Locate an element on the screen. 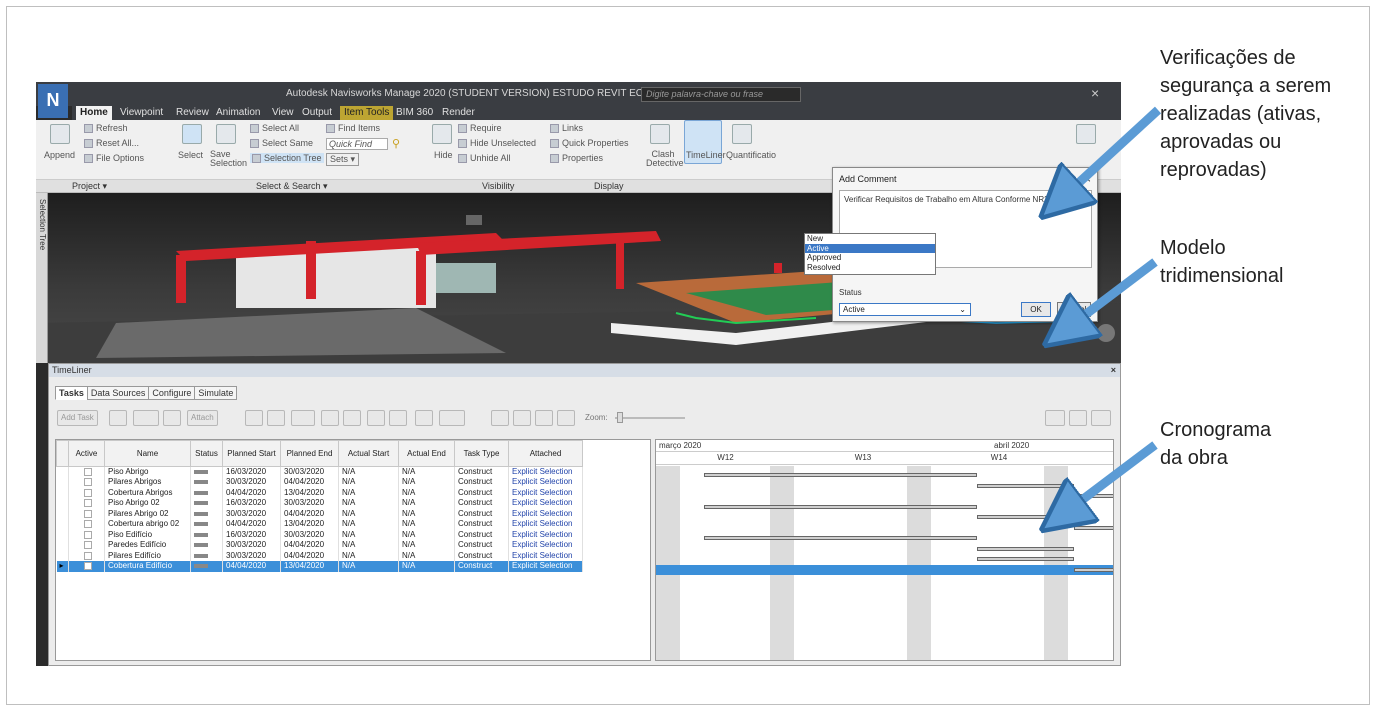  arrow-to-model is located at coordinates (1111, 294).